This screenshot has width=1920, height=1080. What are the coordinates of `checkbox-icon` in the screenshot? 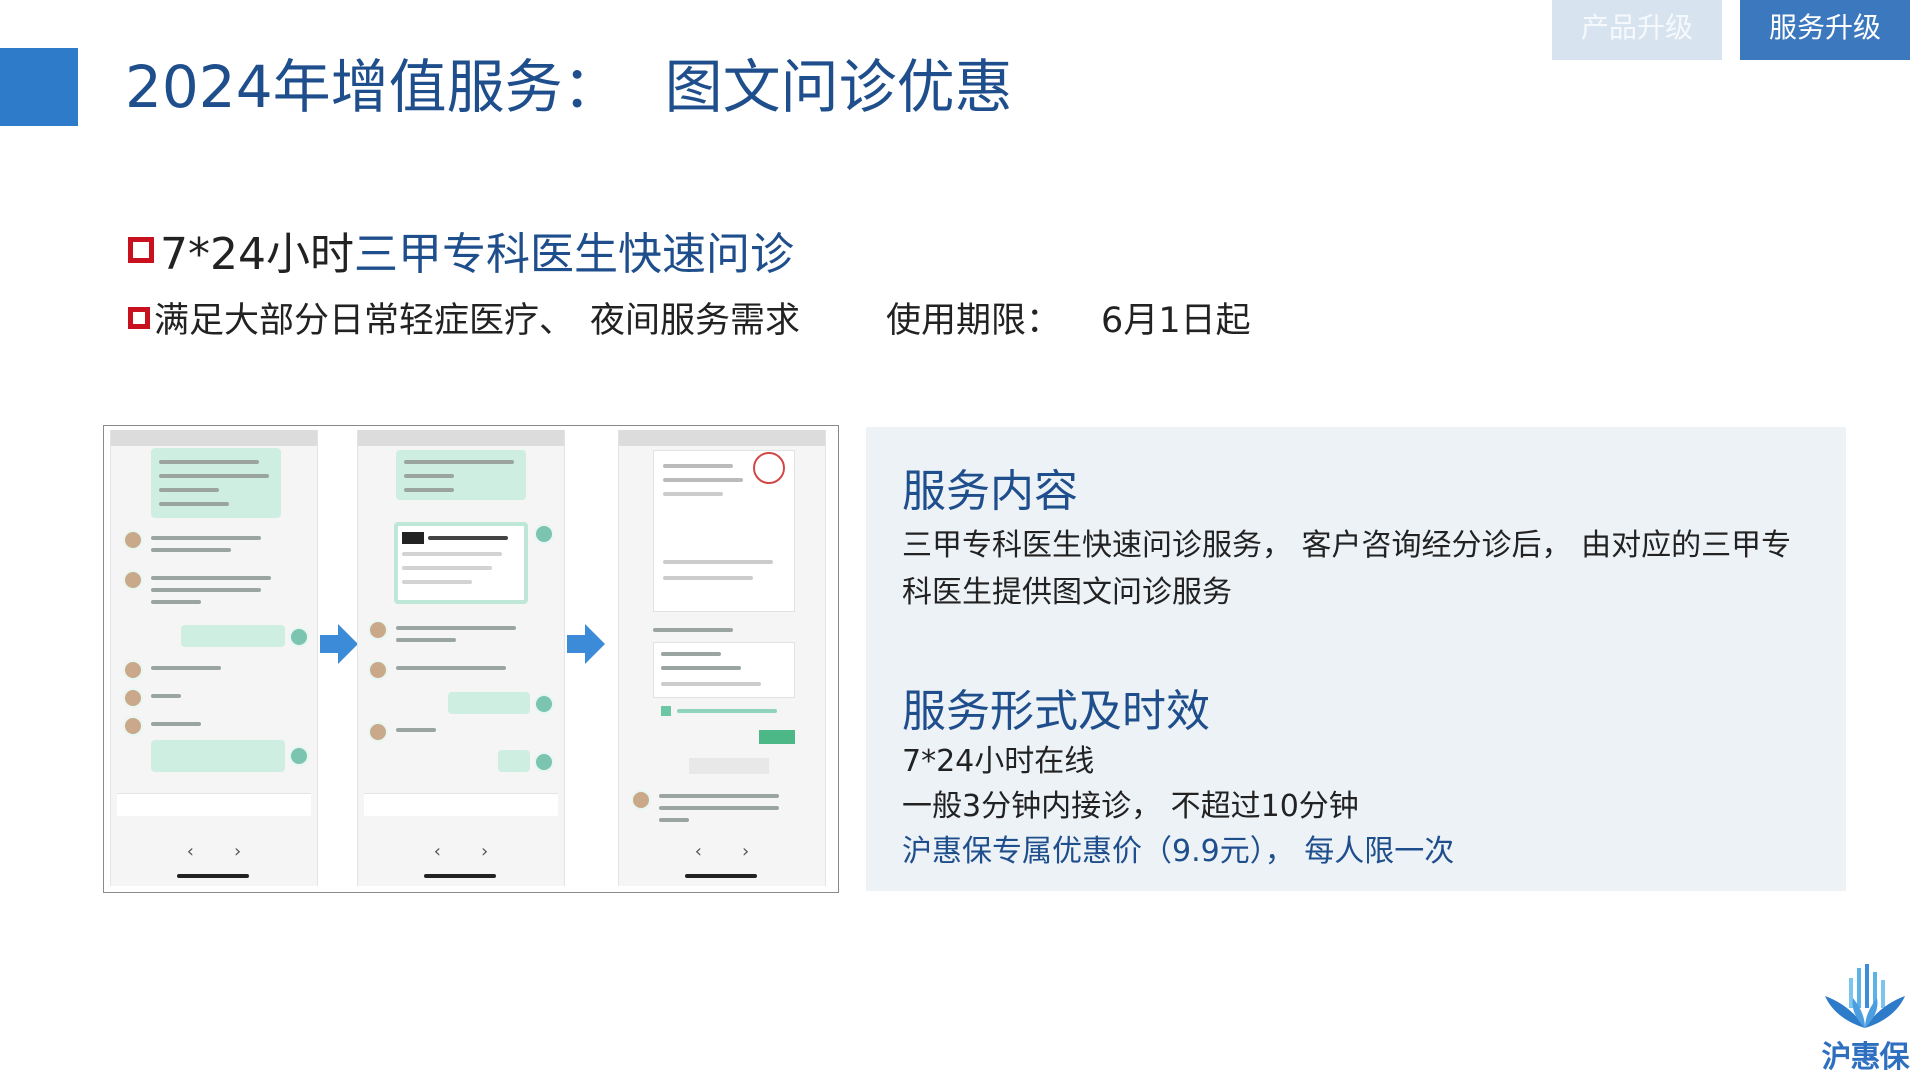 It's located at (666, 711).